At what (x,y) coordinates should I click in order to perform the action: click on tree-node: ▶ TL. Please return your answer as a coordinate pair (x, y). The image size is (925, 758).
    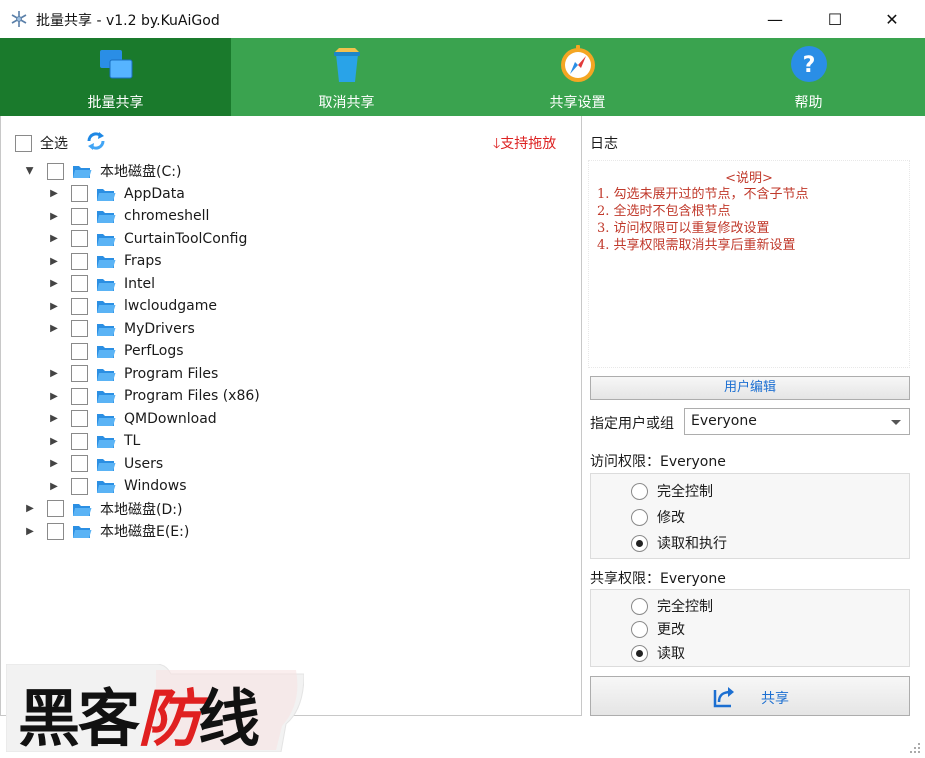
    Looking at the image, I should click on (93, 441).